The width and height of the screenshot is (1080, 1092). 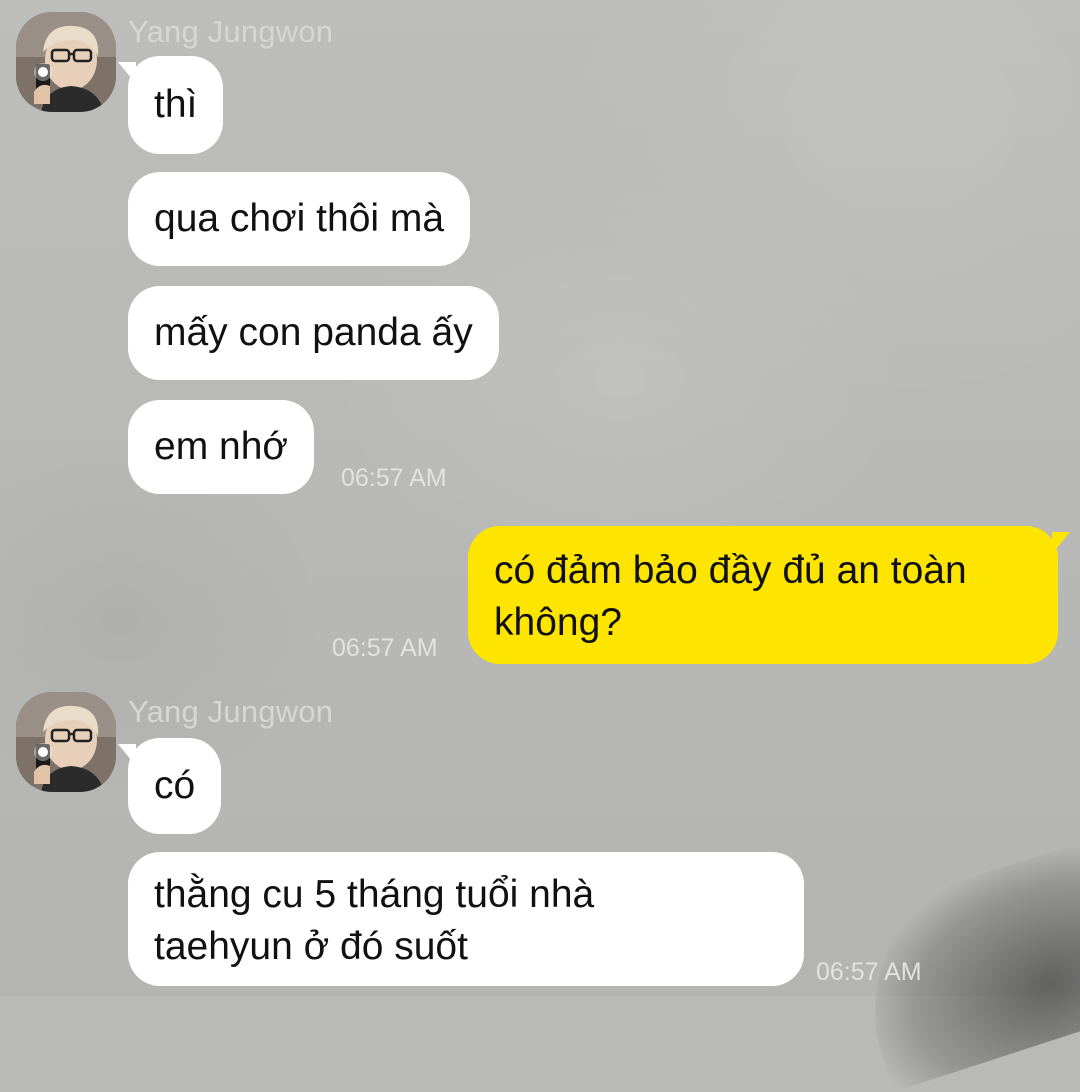 I want to click on message-bubble: mấy con panda ấy, so click(x=313, y=333).